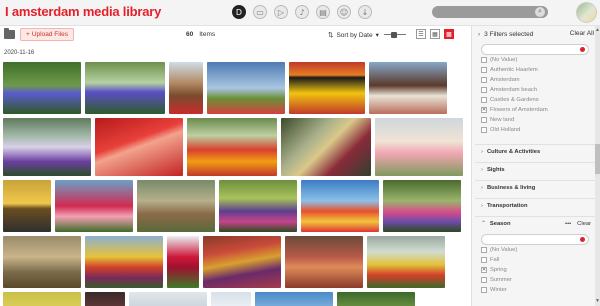  I want to click on more-options-icon: •••, so click(568, 224).